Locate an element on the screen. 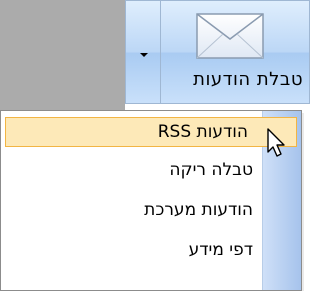  dropdown-arrow-icon is located at coordinates (144, 55).